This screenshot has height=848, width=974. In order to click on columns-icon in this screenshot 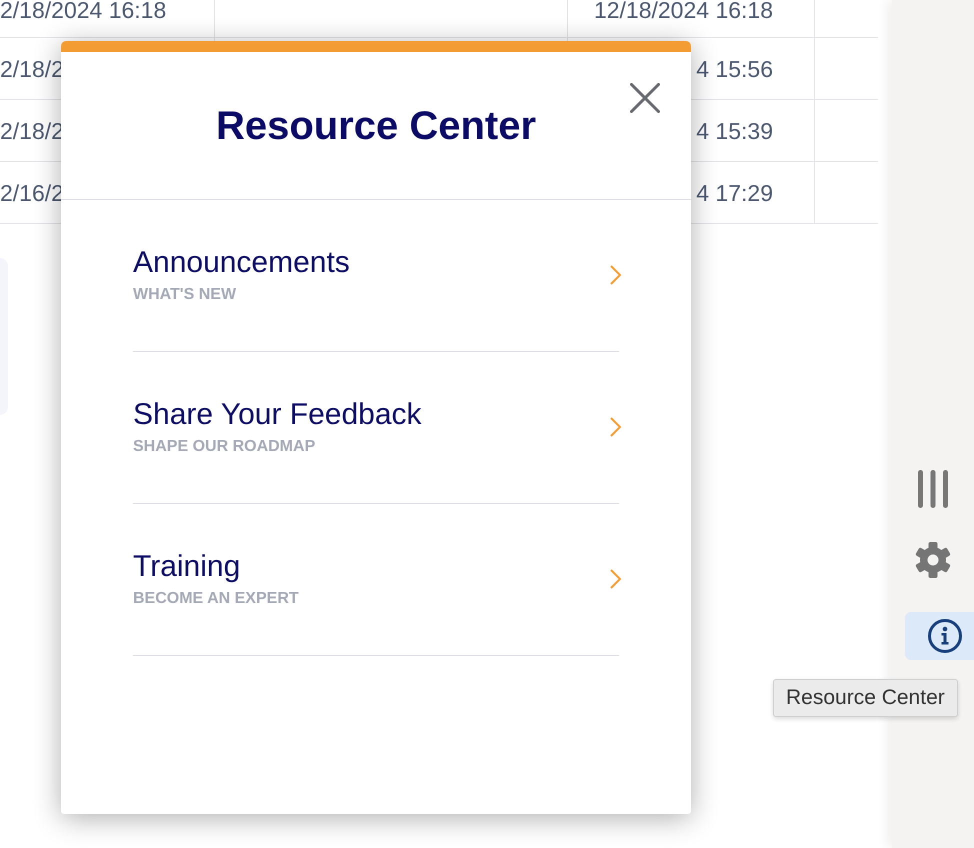, I will do `click(933, 489)`.